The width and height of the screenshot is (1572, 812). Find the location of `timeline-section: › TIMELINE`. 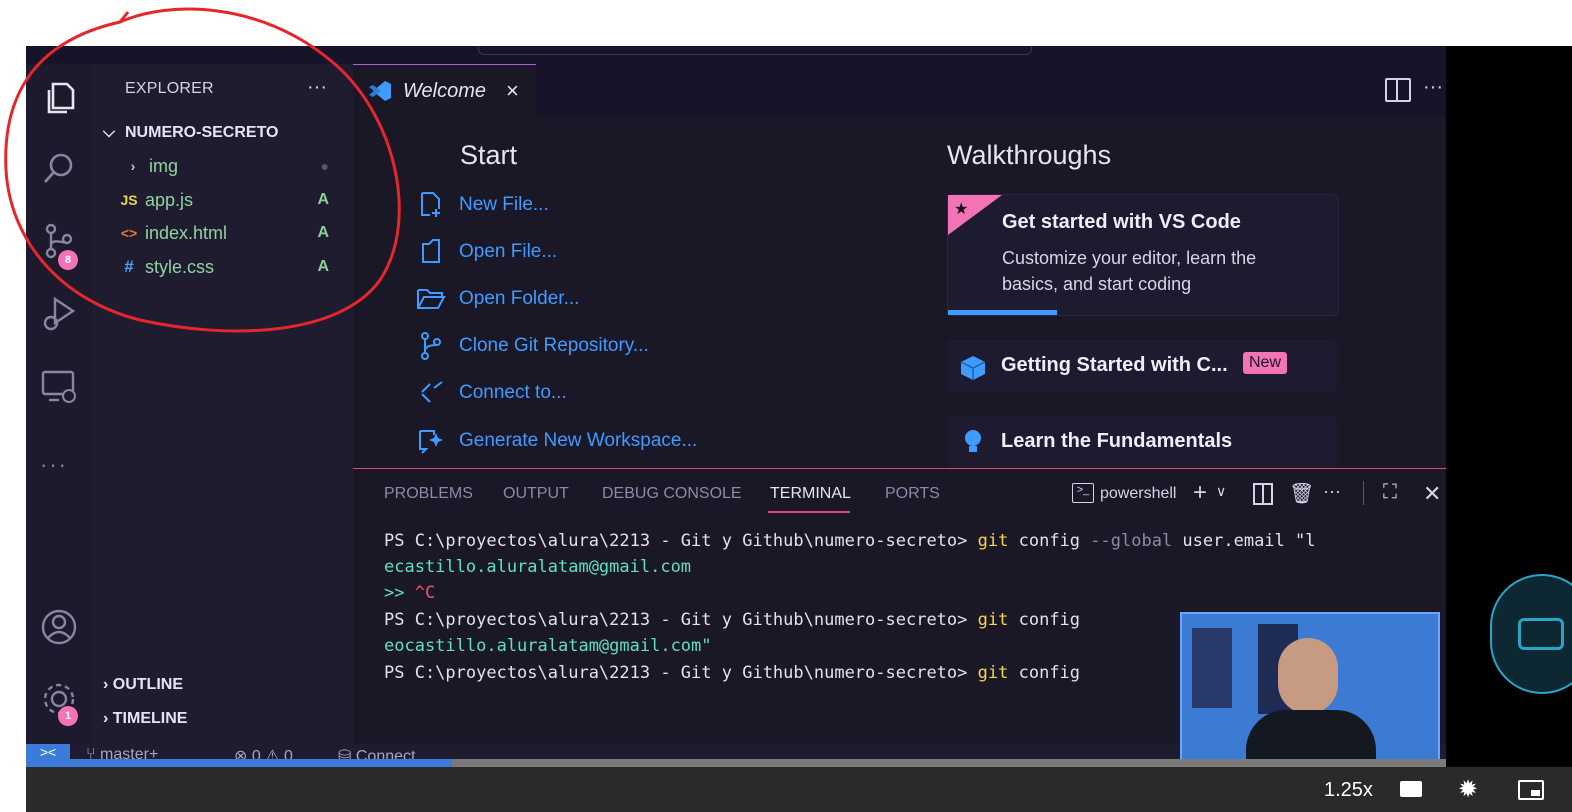

timeline-section: › TIMELINE is located at coordinates (145, 719).